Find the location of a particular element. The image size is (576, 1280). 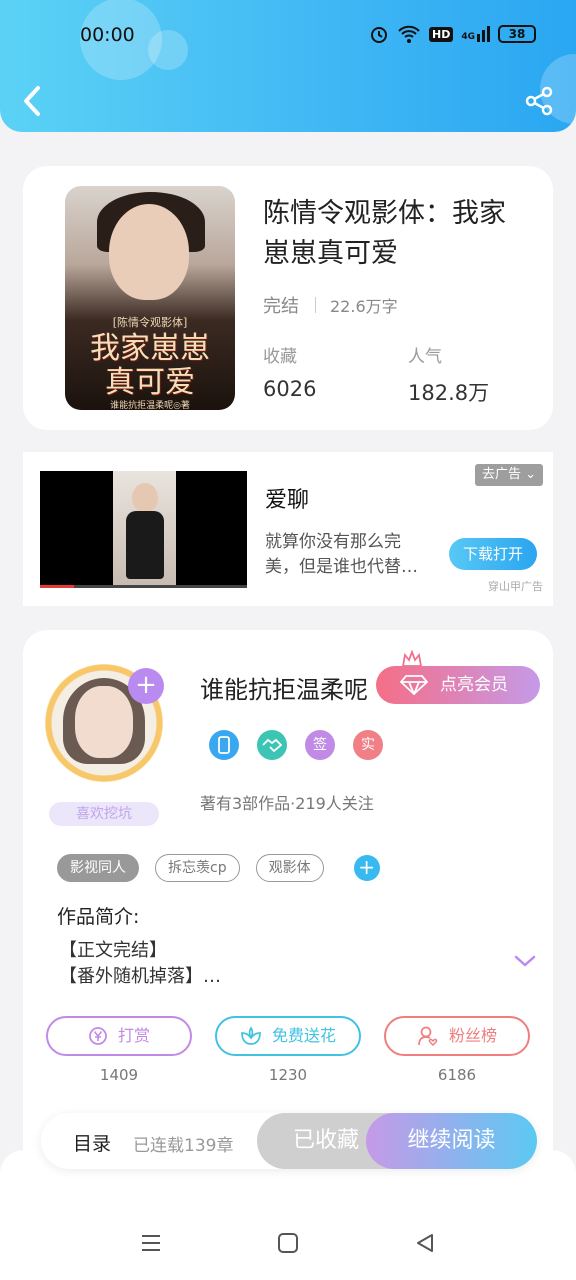

action-row: 打赏 1409 免费送花 1230 粉丝榜 6186 is located at coordinates (288, 1050).